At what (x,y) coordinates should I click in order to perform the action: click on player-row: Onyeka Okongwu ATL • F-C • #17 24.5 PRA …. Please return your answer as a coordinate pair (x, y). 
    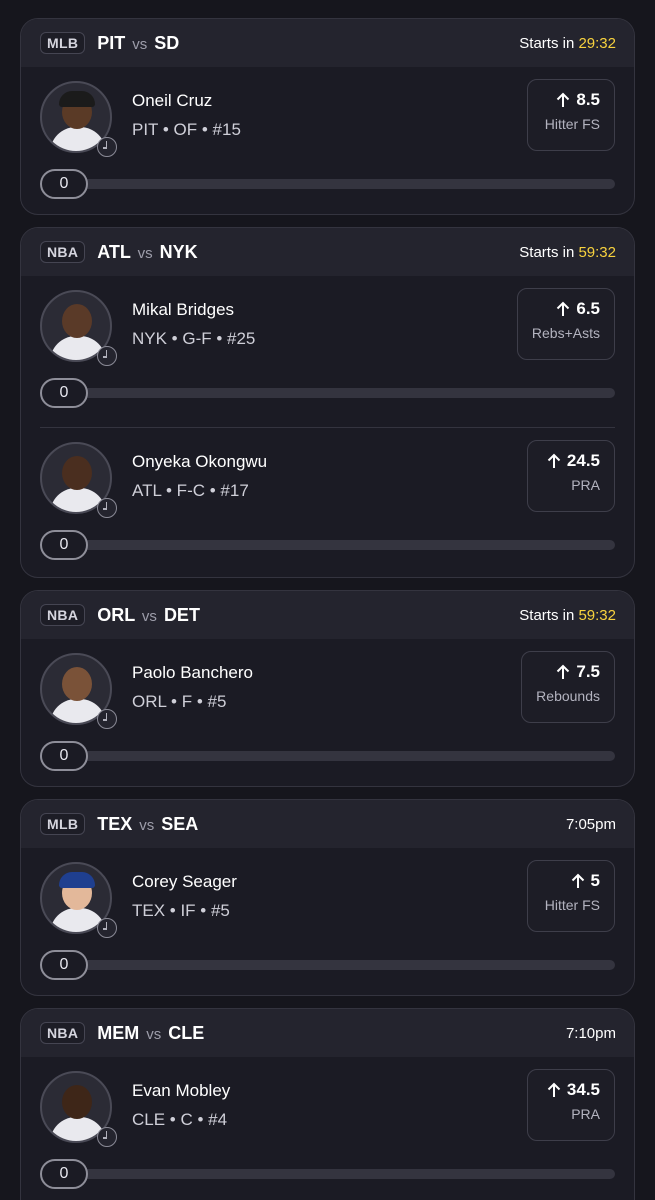
    Looking at the image, I should click on (327, 502).